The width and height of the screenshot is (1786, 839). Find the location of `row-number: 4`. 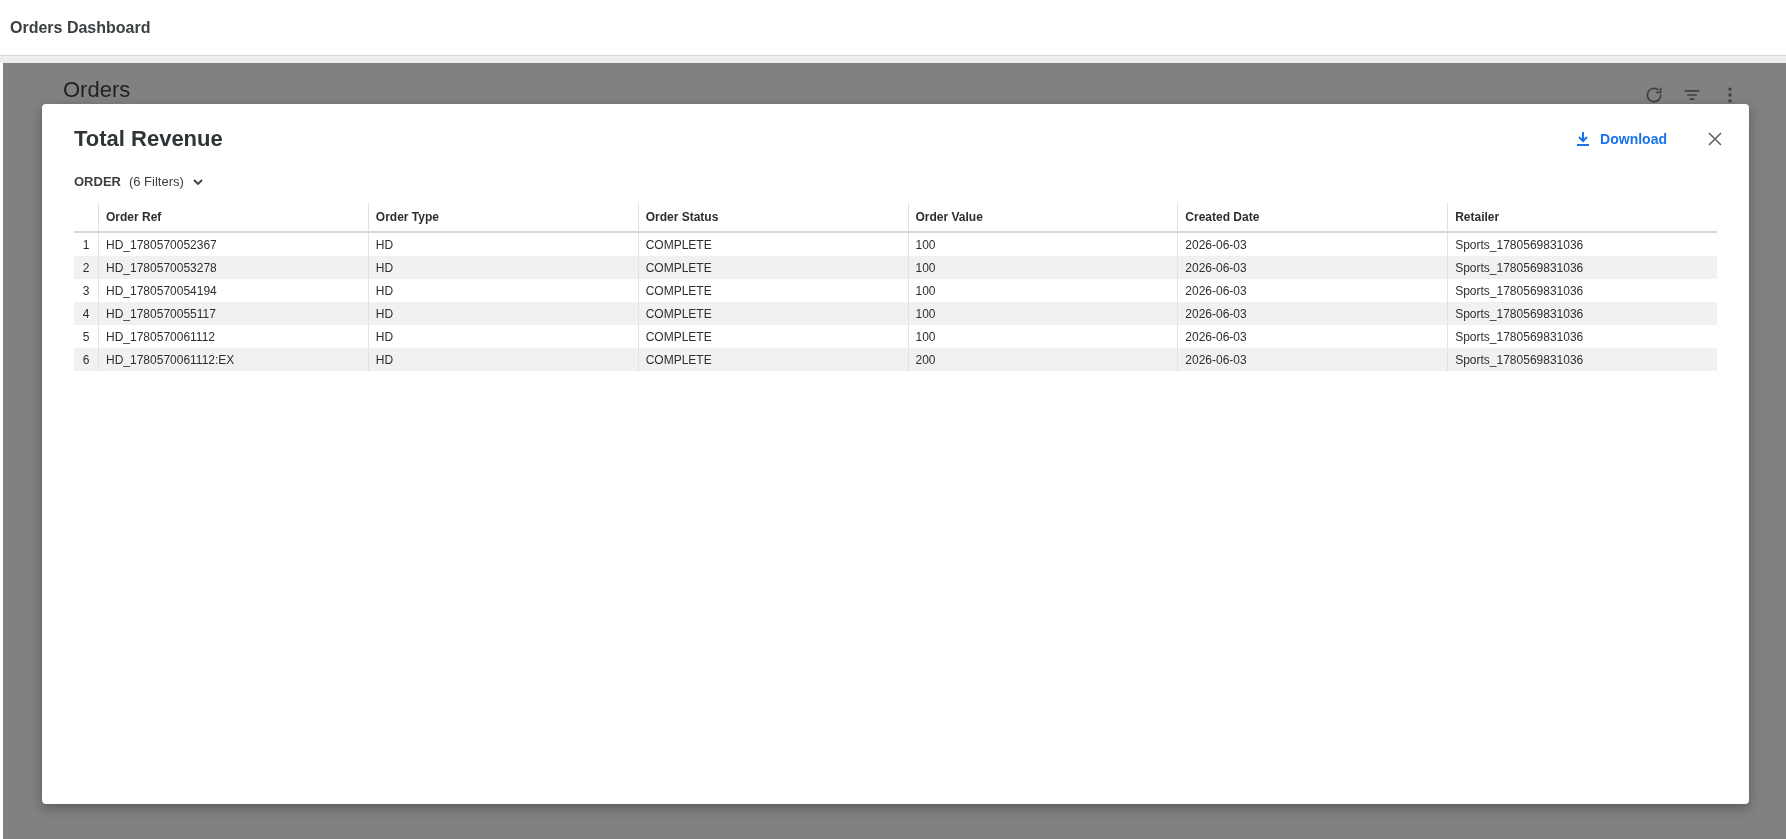

row-number: 4 is located at coordinates (86, 313).